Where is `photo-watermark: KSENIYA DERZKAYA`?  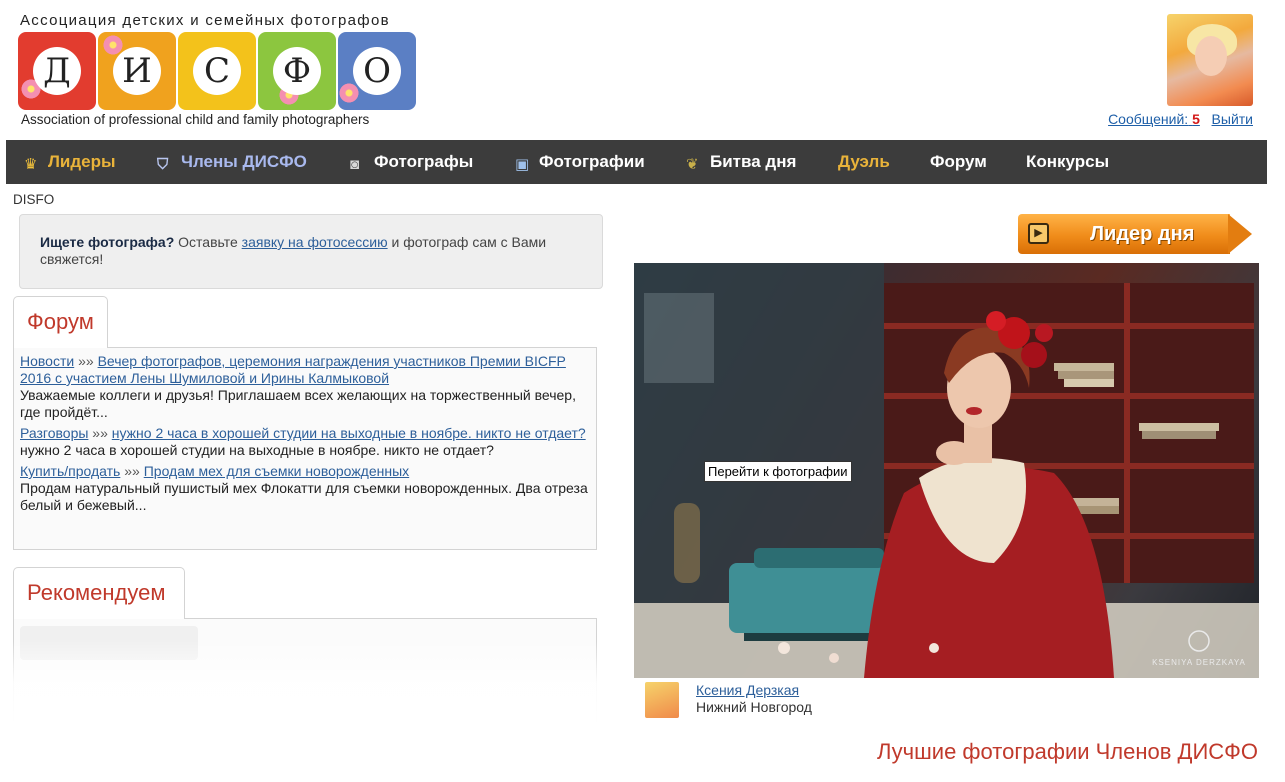 photo-watermark: KSENIYA DERZKAYA is located at coordinates (1199, 662).